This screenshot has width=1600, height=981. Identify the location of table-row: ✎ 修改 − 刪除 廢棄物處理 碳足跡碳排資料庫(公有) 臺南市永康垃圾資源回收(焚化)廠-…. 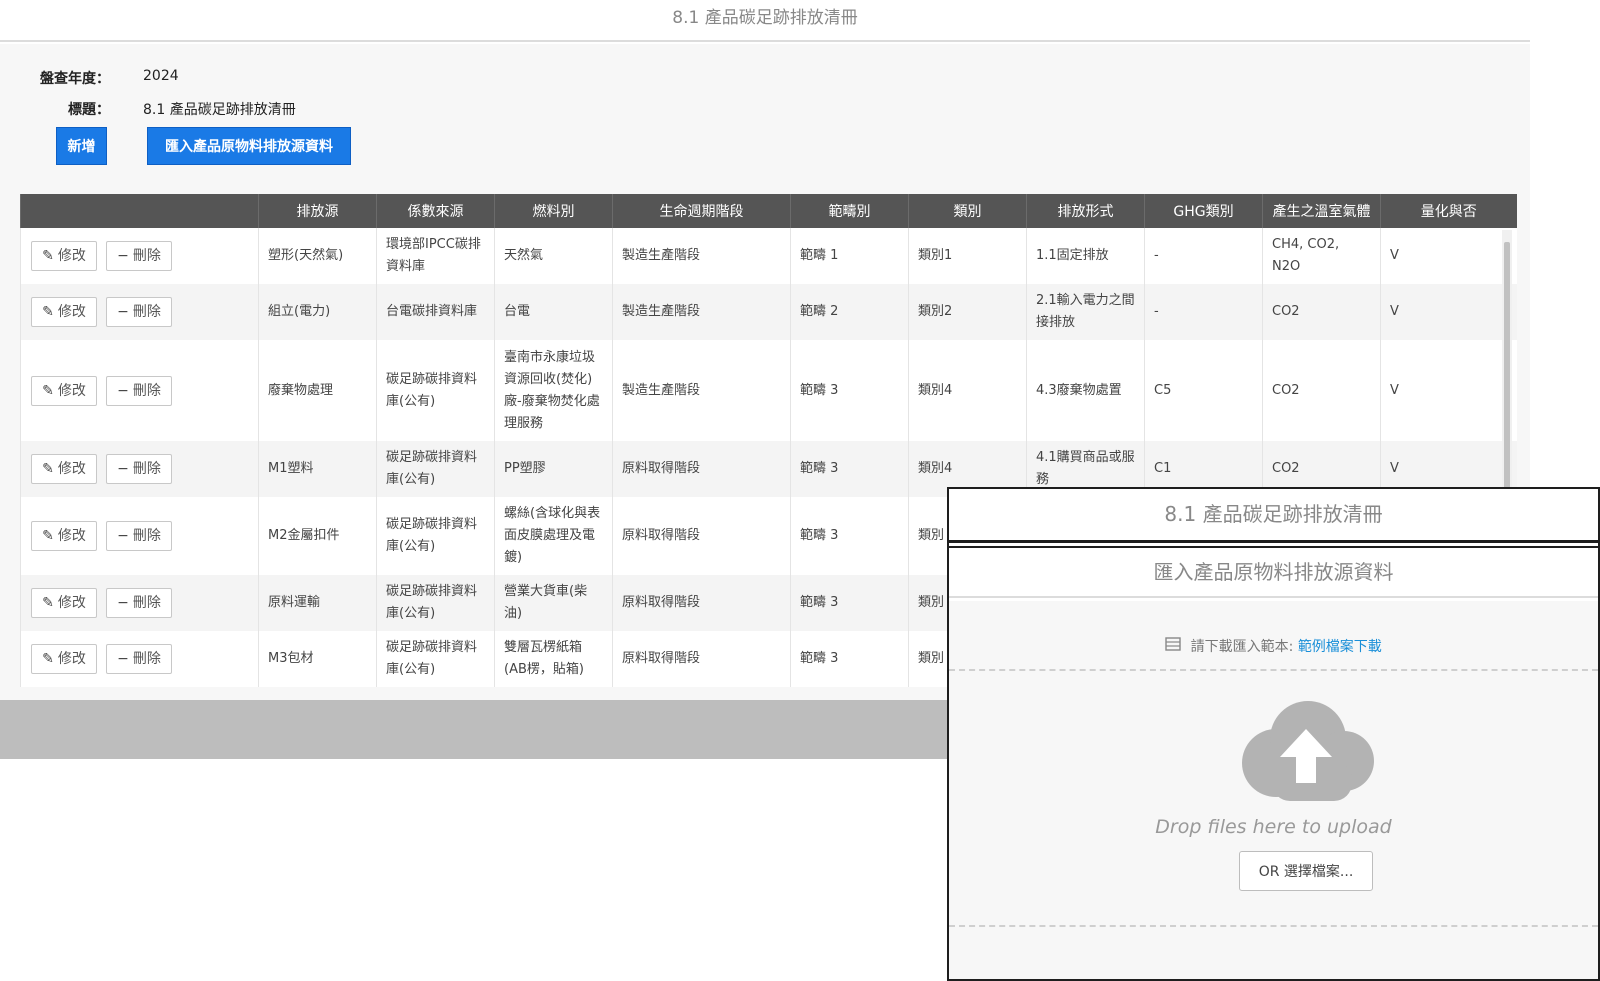
(768, 390).